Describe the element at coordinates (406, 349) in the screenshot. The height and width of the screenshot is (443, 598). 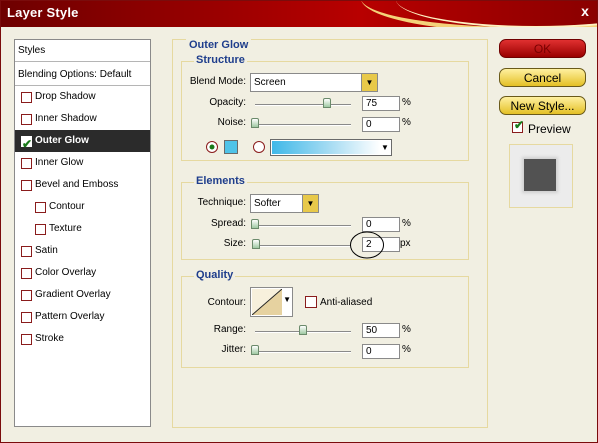
I see `jitter-unit: %` at that location.